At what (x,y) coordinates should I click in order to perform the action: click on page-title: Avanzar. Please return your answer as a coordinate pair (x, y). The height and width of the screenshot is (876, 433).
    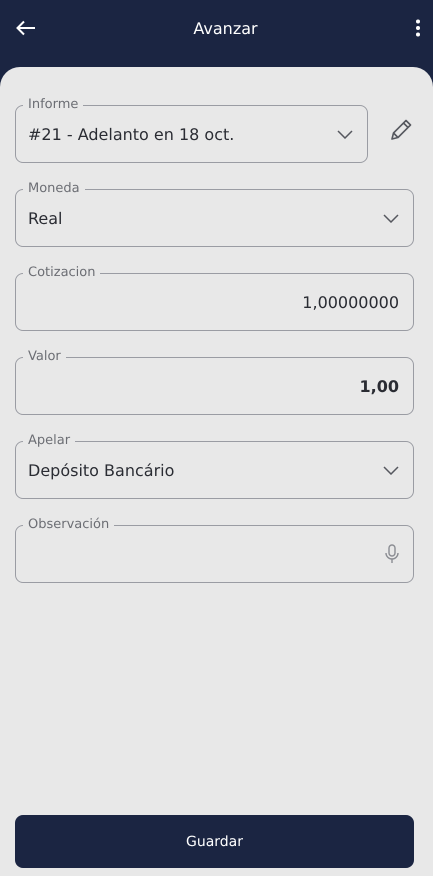
    Looking at the image, I should click on (225, 28).